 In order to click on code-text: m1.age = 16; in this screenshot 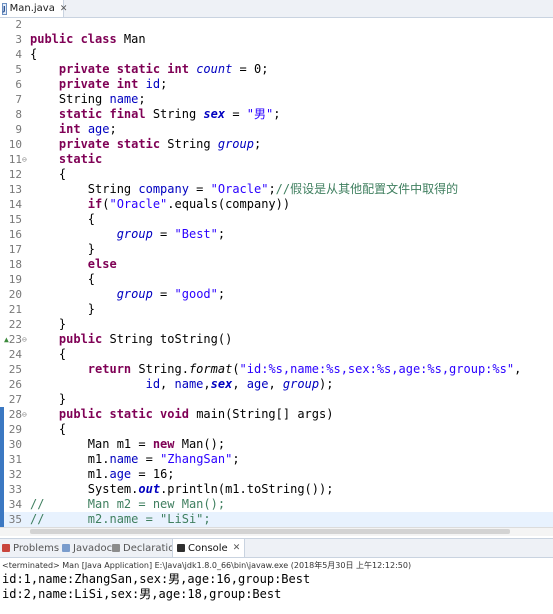, I will do `click(102, 474)`.